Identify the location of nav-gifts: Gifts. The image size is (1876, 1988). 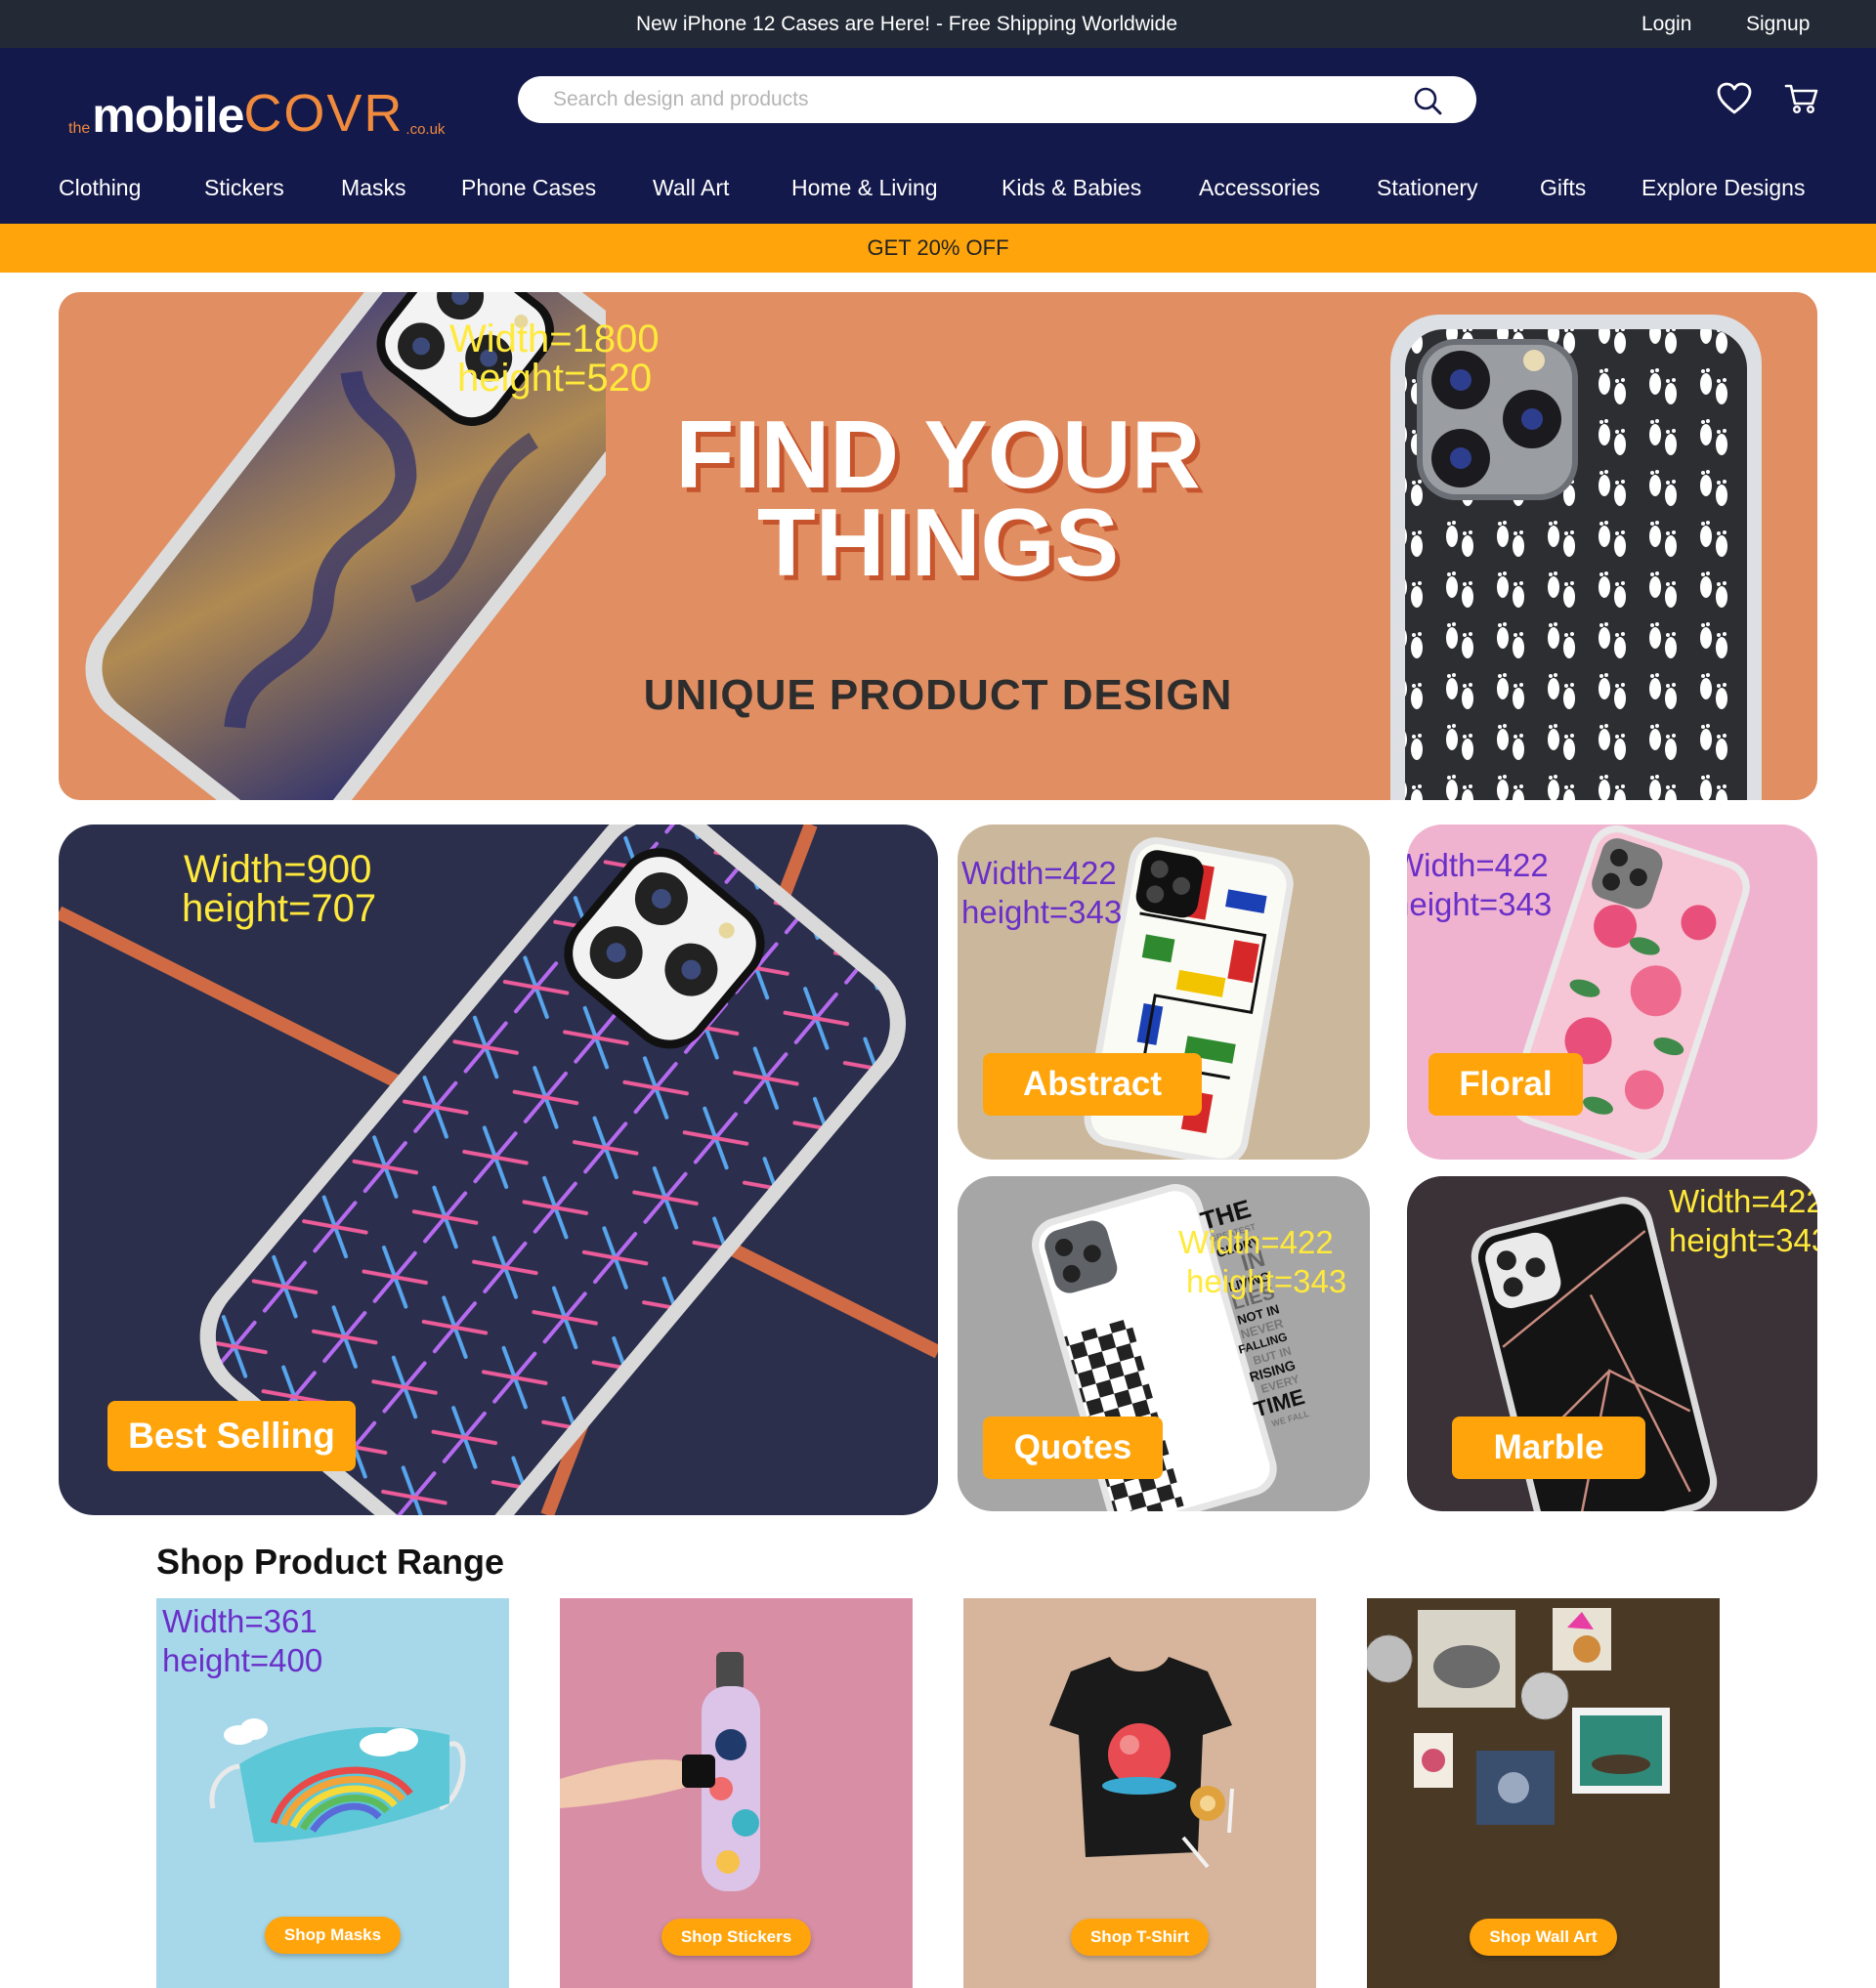
(1563, 194).